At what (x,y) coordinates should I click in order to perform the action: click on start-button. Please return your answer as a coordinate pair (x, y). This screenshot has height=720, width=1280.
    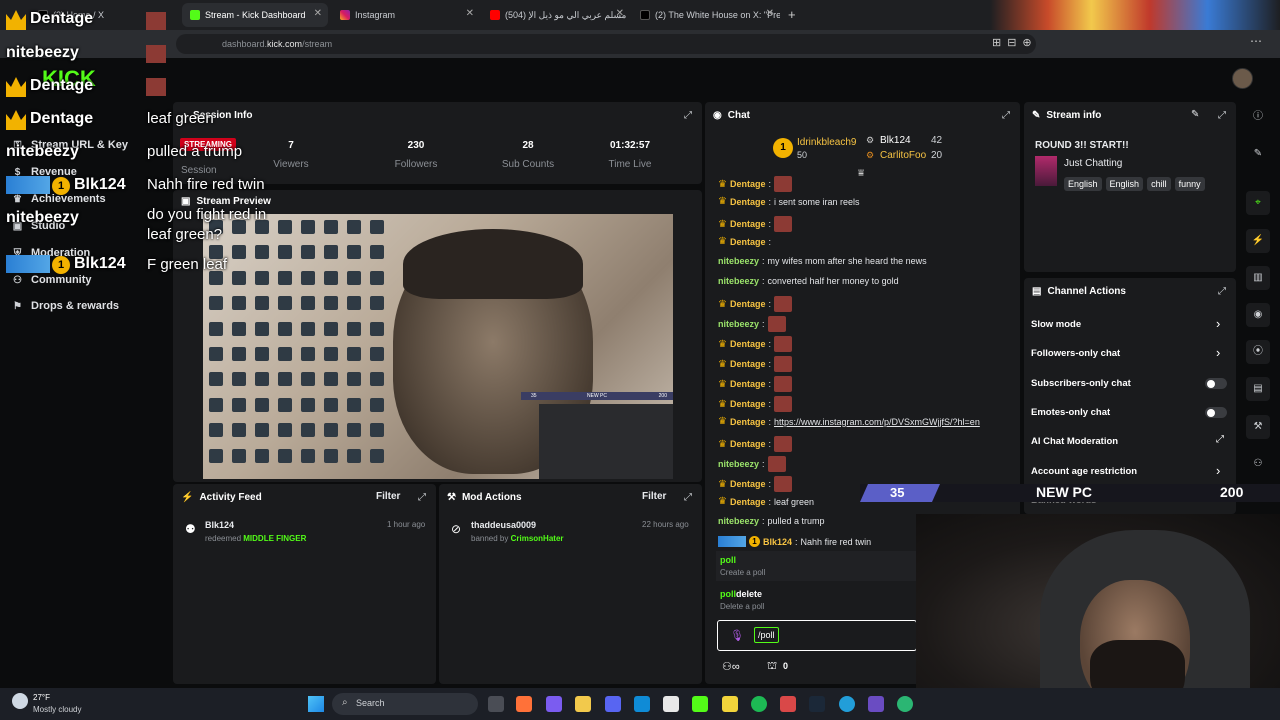
    Looking at the image, I should click on (316, 704).